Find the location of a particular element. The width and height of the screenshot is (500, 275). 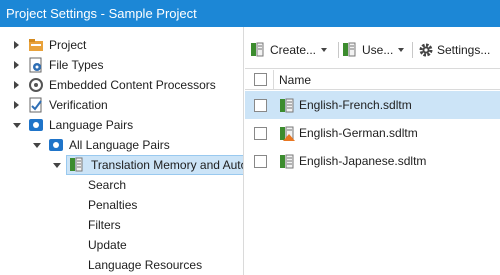

grid-header: Name is located at coordinates (372, 80).